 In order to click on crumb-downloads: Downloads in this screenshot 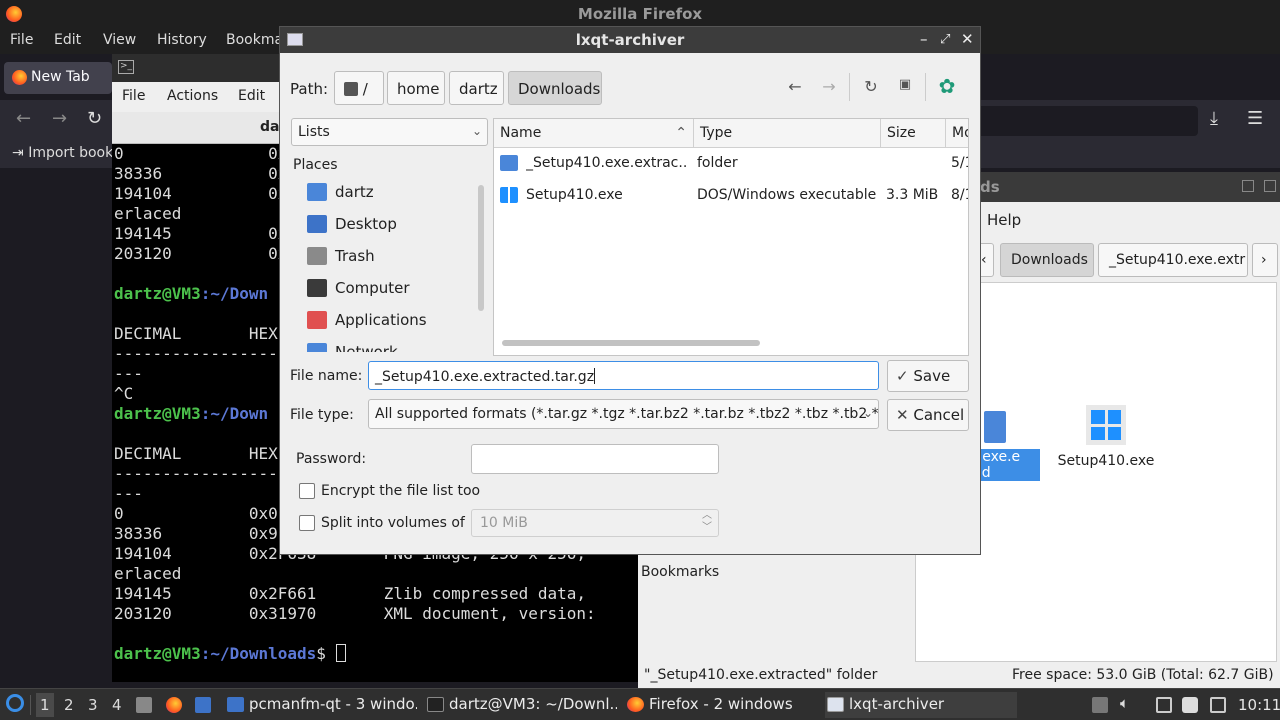, I will do `click(1047, 260)`.